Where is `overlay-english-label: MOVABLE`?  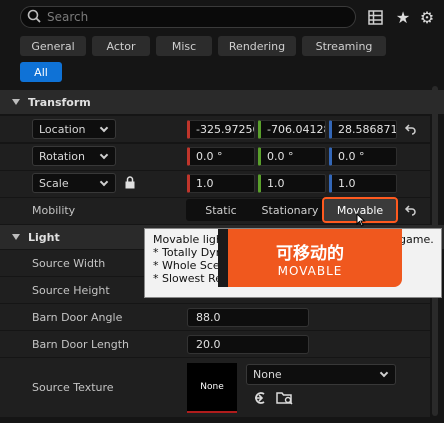
overlay-english-label: MOVABLE is located at coordinates (310, 270).